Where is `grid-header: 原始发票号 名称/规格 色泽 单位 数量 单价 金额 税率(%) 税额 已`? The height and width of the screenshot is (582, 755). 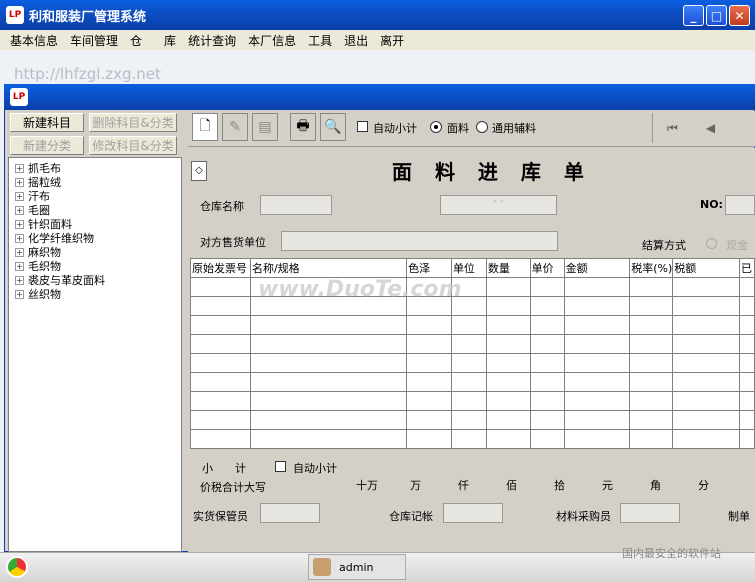
grid-header: 原始发票号 名称/规格 色泽 单位 数量 单价 金额 税率(%) 税额 已 is located at coordinates (472, 268).